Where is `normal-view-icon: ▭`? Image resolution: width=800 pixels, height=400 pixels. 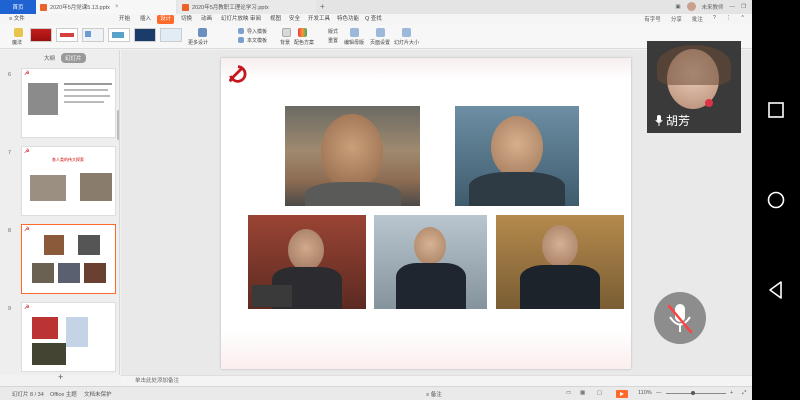
normal-view-icon: ▭ is located at coordinates (568, 393).